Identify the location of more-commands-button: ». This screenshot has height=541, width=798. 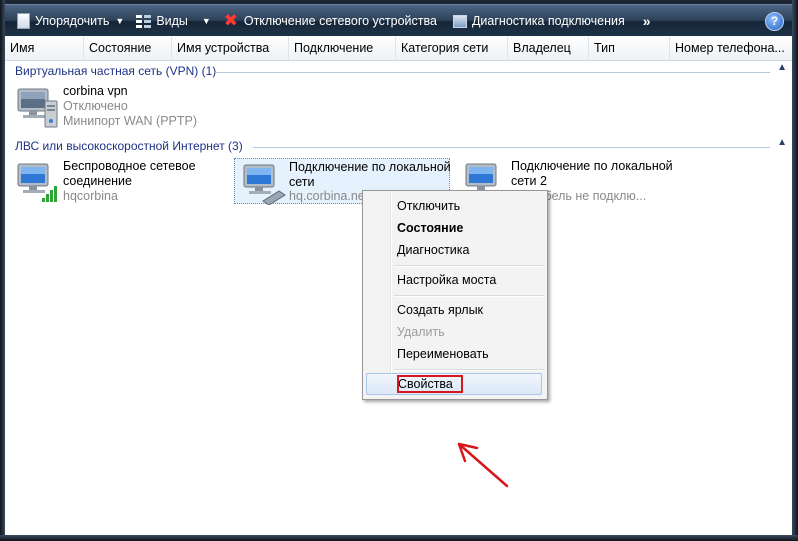
(644, 21).